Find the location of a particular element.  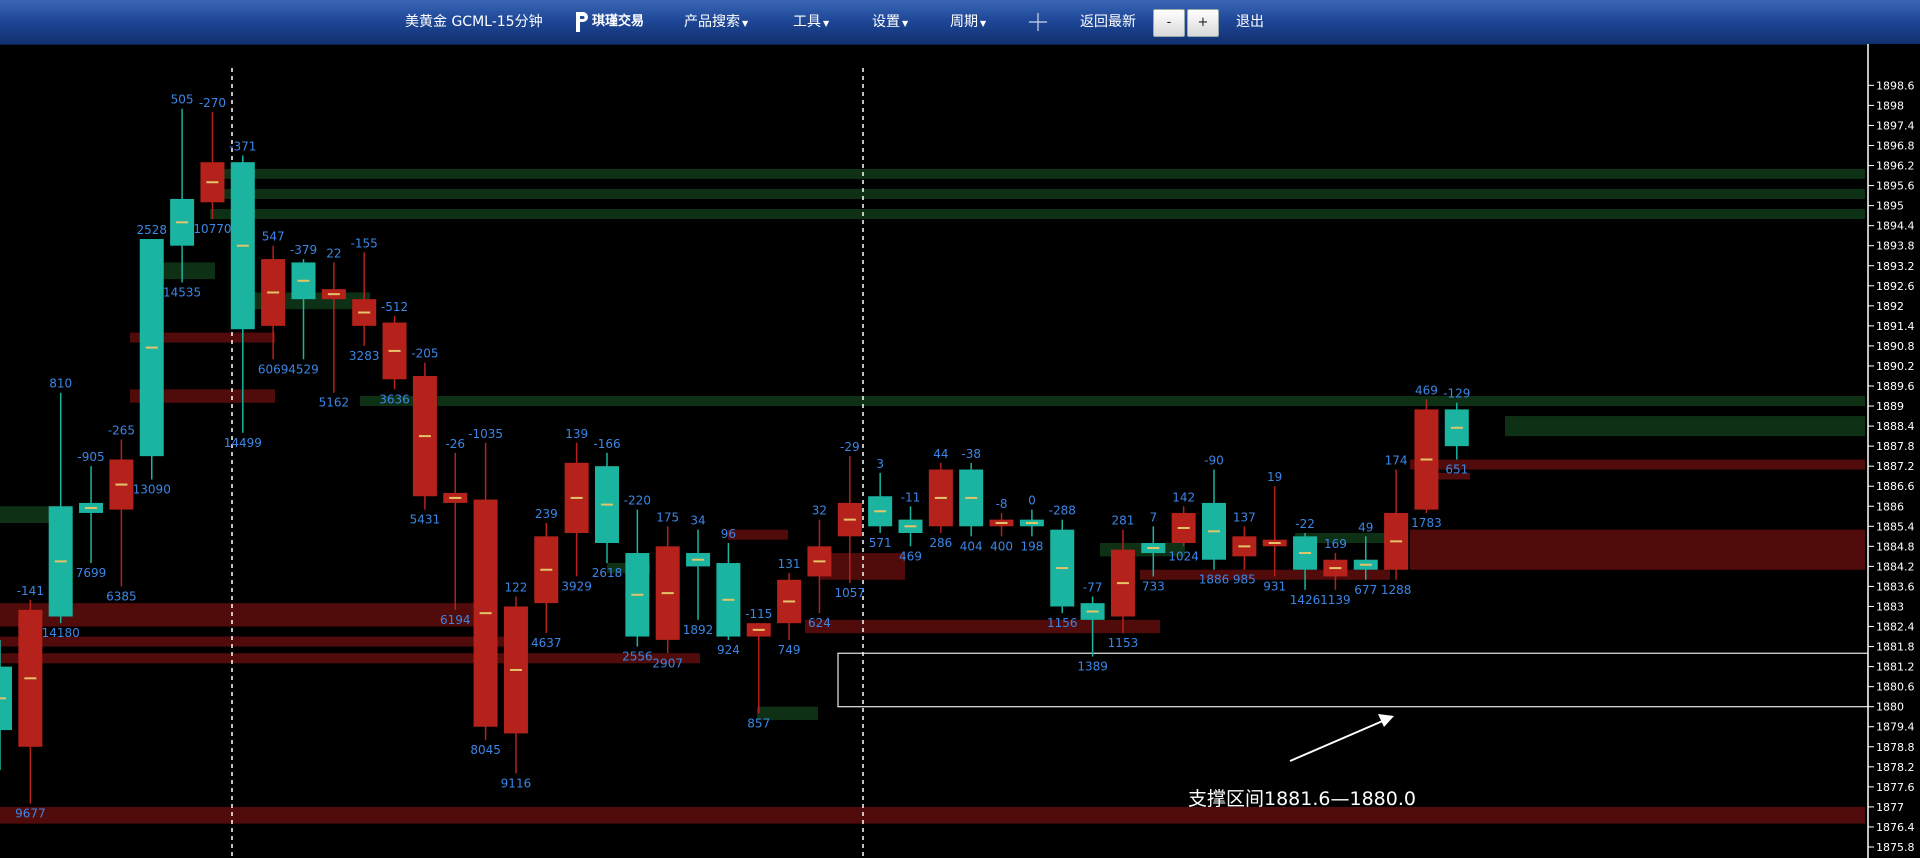

candle-delta-label: -141 is located at coordinates (30, 591).